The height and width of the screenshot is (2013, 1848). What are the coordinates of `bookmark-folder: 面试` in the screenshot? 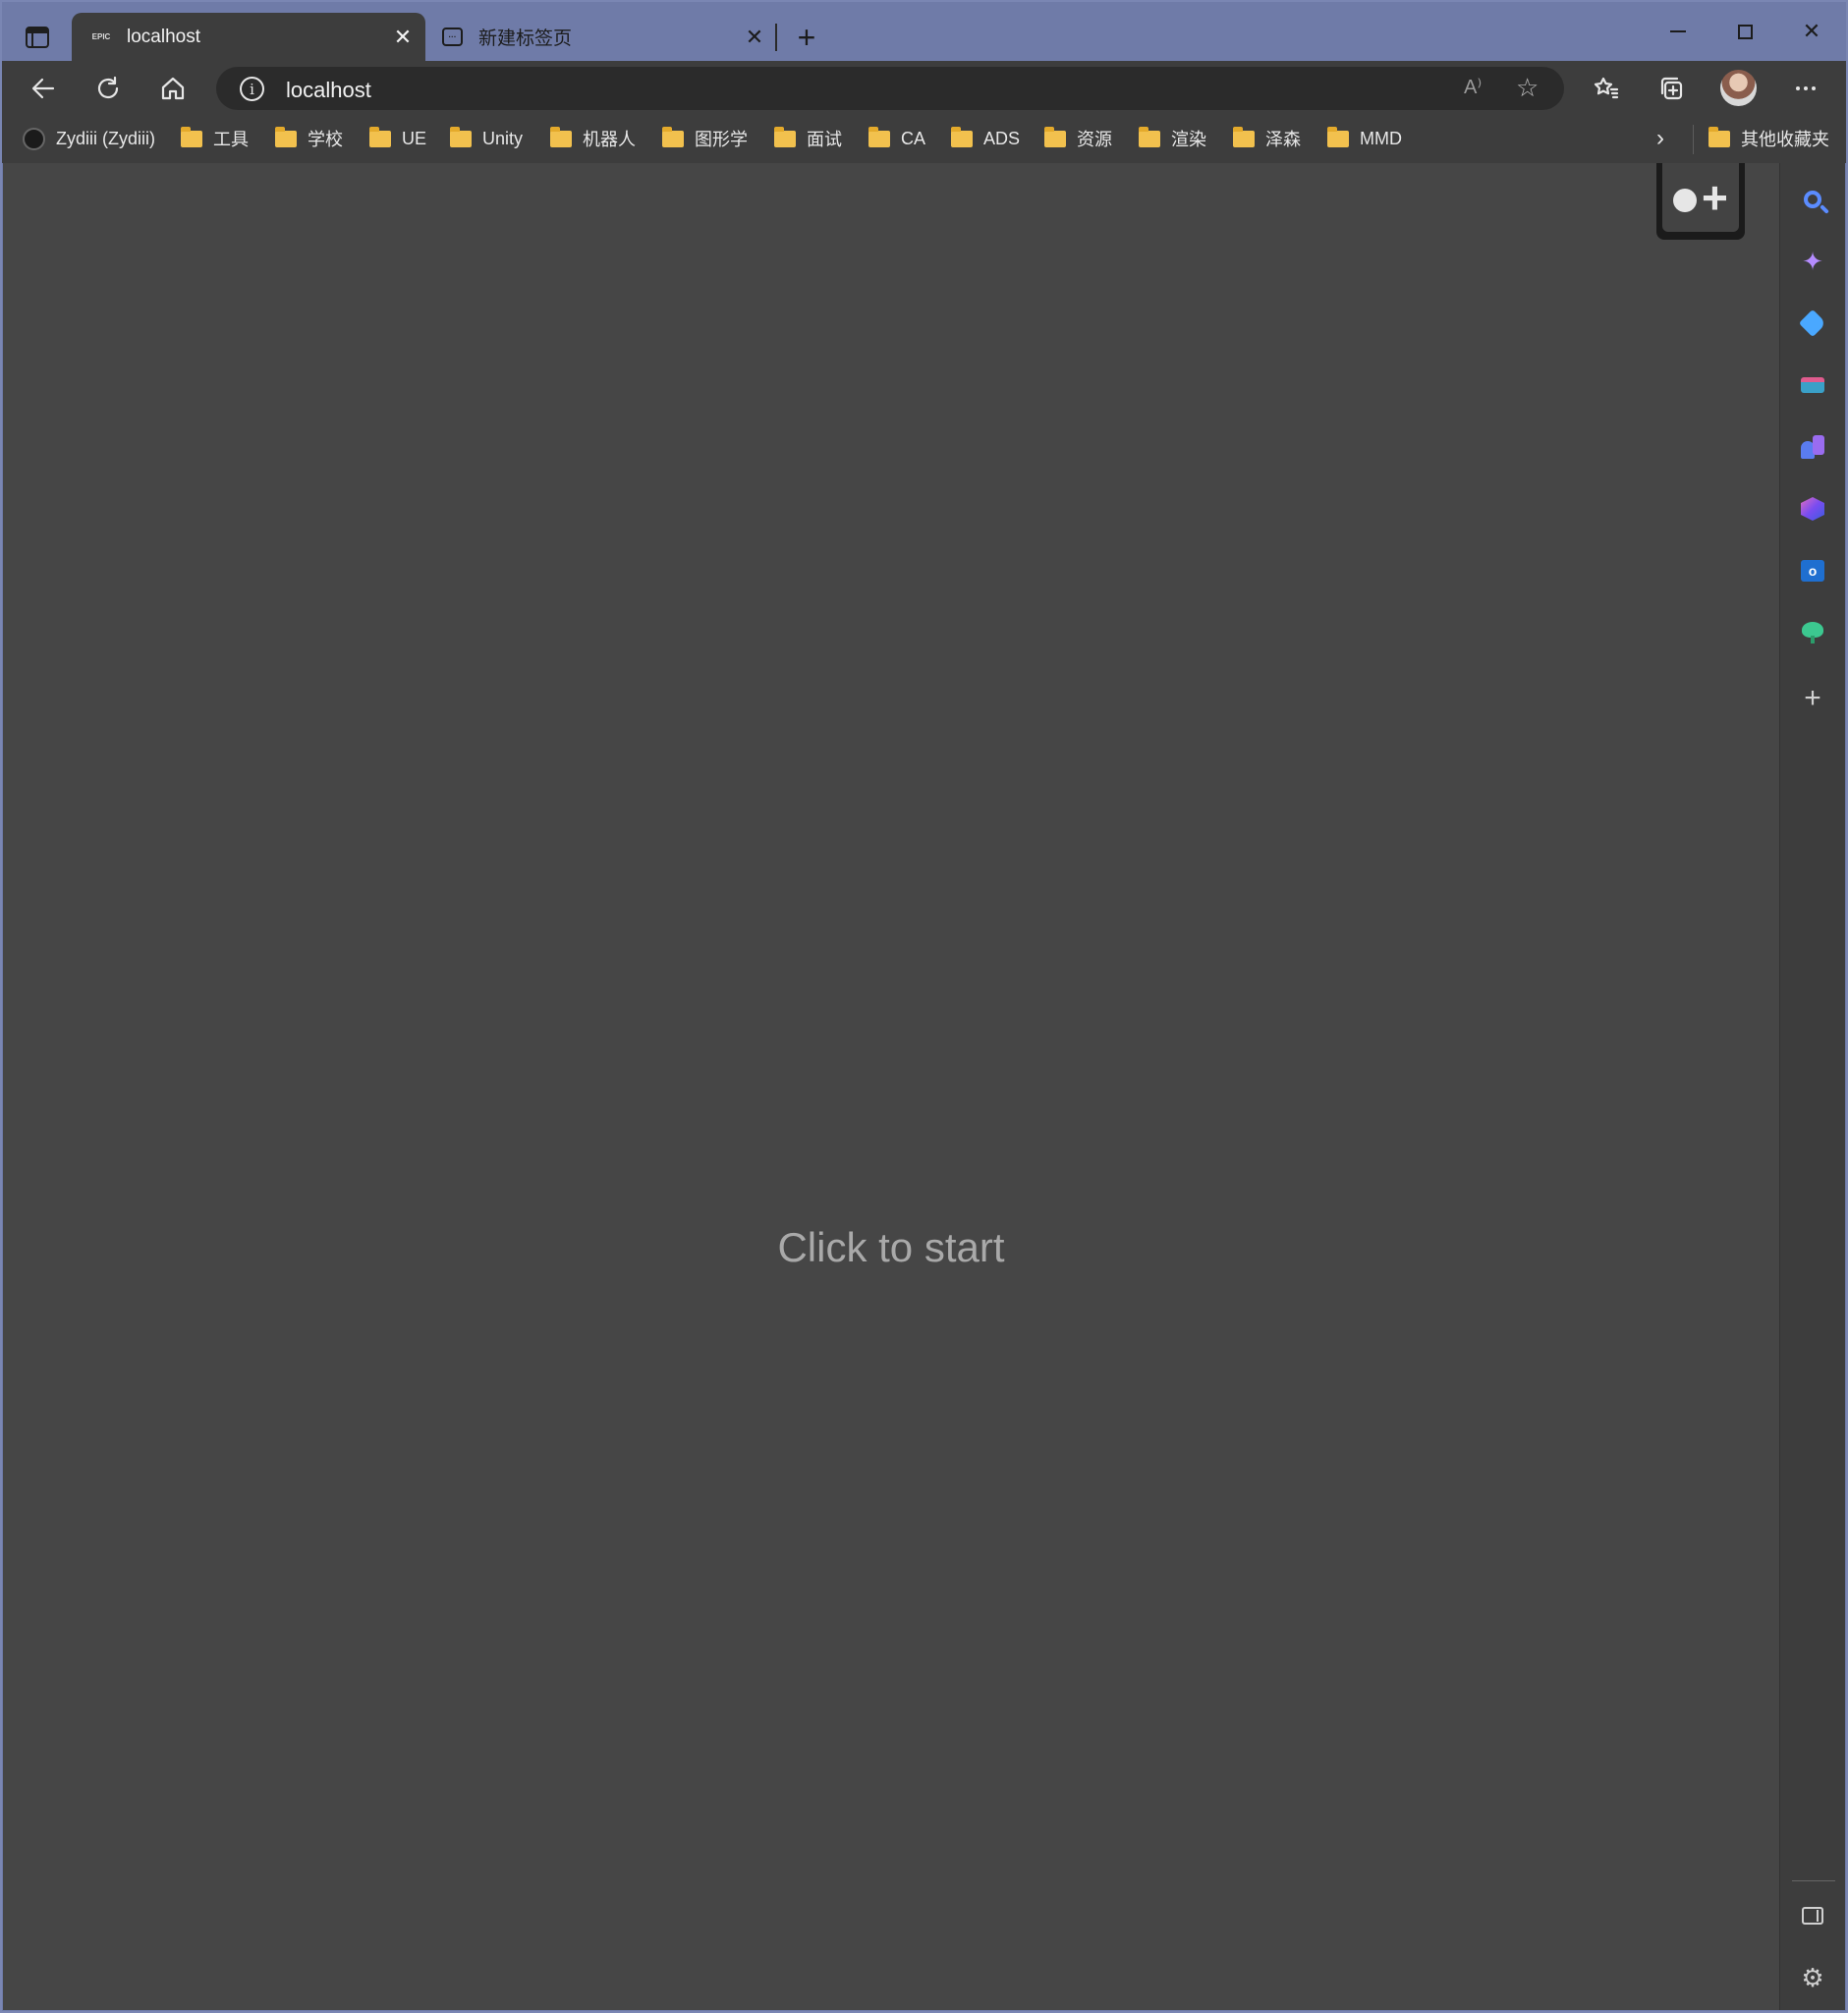 It's located at (808, 138).